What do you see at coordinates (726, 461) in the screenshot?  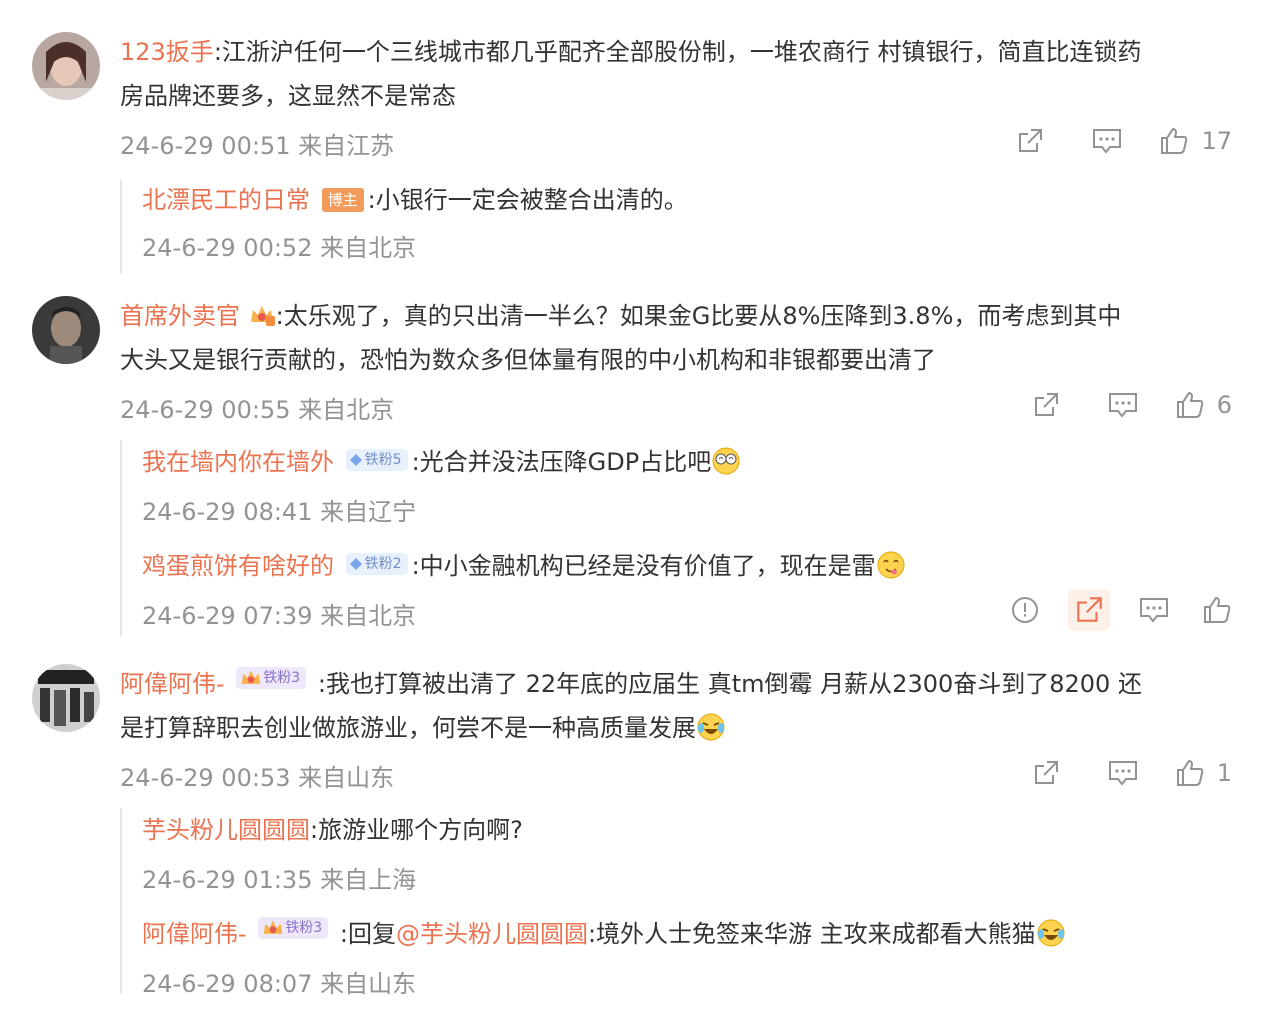 I see `dizzy-emoji-icon` at bounding box center [726, 461].